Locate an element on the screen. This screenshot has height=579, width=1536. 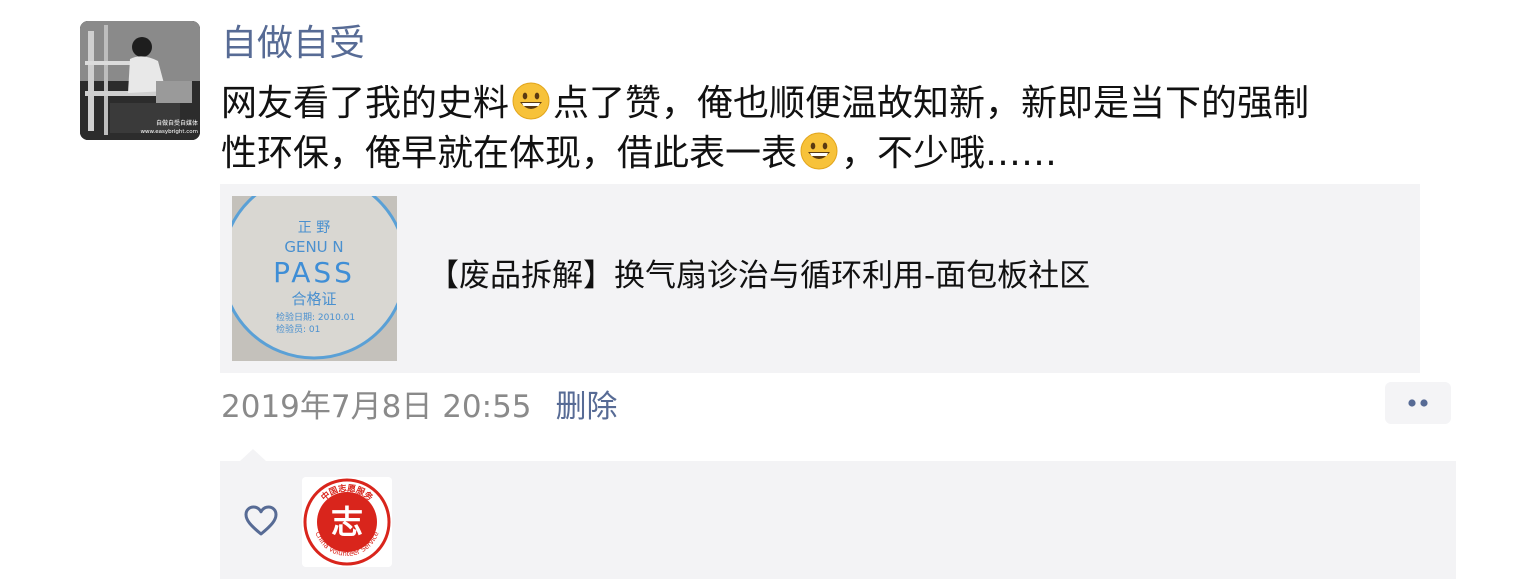
more-dots-icon is located at coordinates (1418, 403).